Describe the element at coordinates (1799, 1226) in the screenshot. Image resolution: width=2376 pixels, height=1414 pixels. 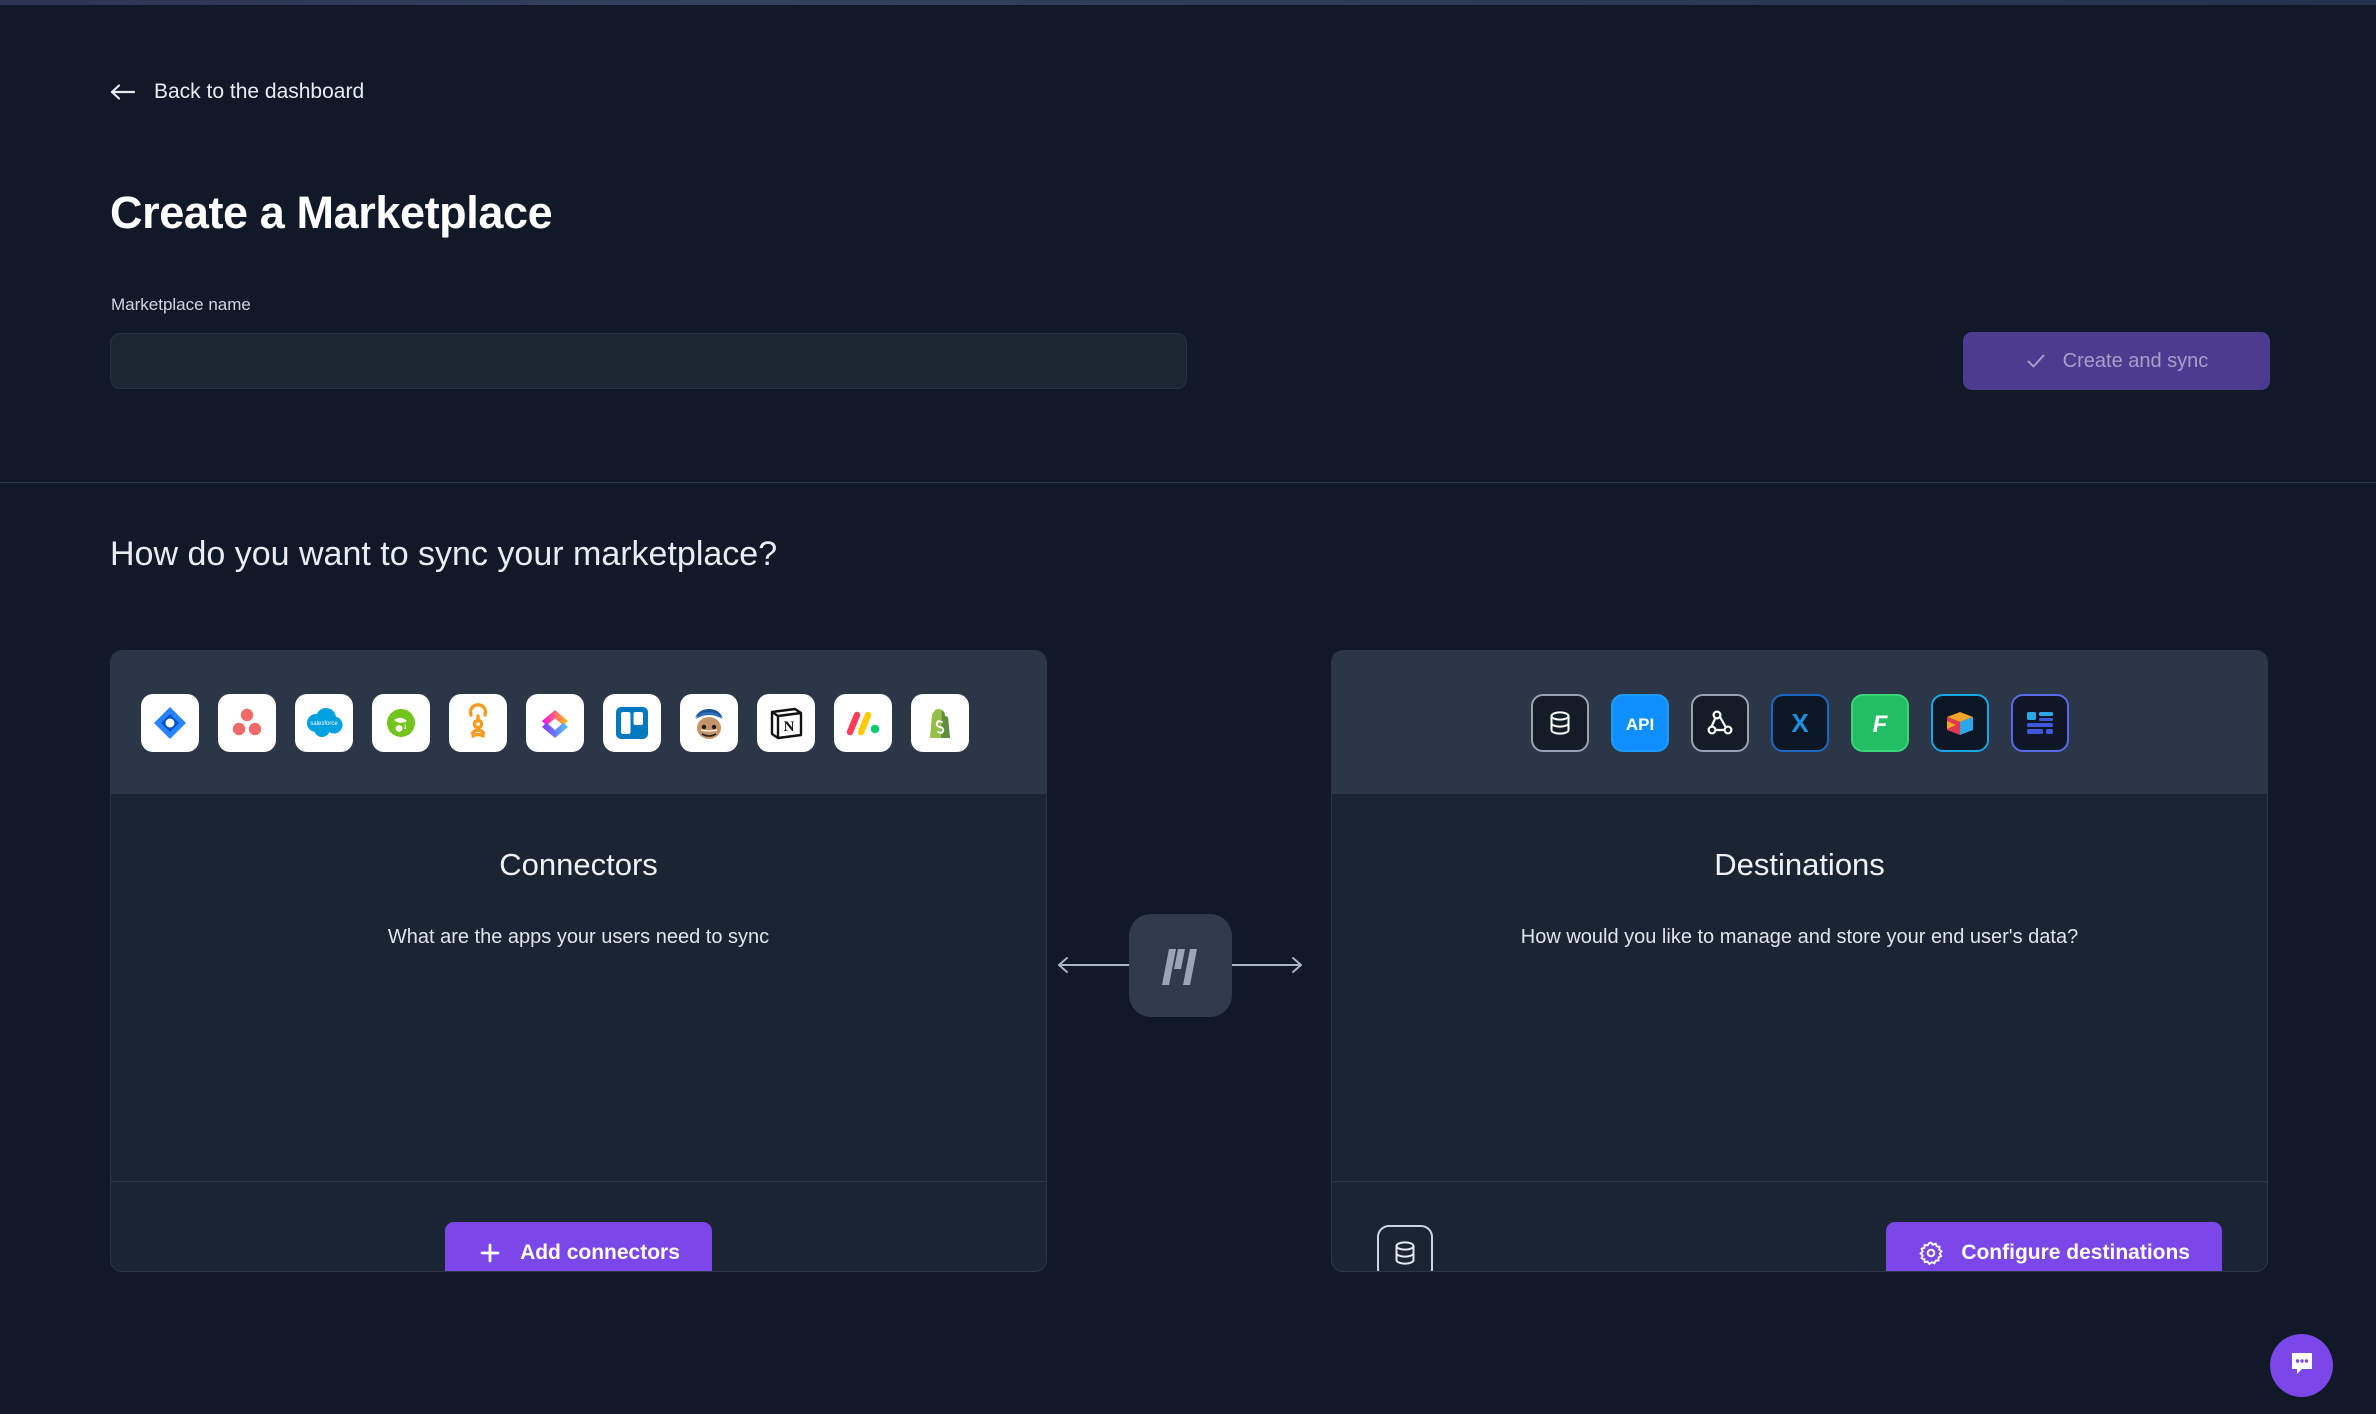
I see `destinations-card-footer: Configure destinations` at that location.